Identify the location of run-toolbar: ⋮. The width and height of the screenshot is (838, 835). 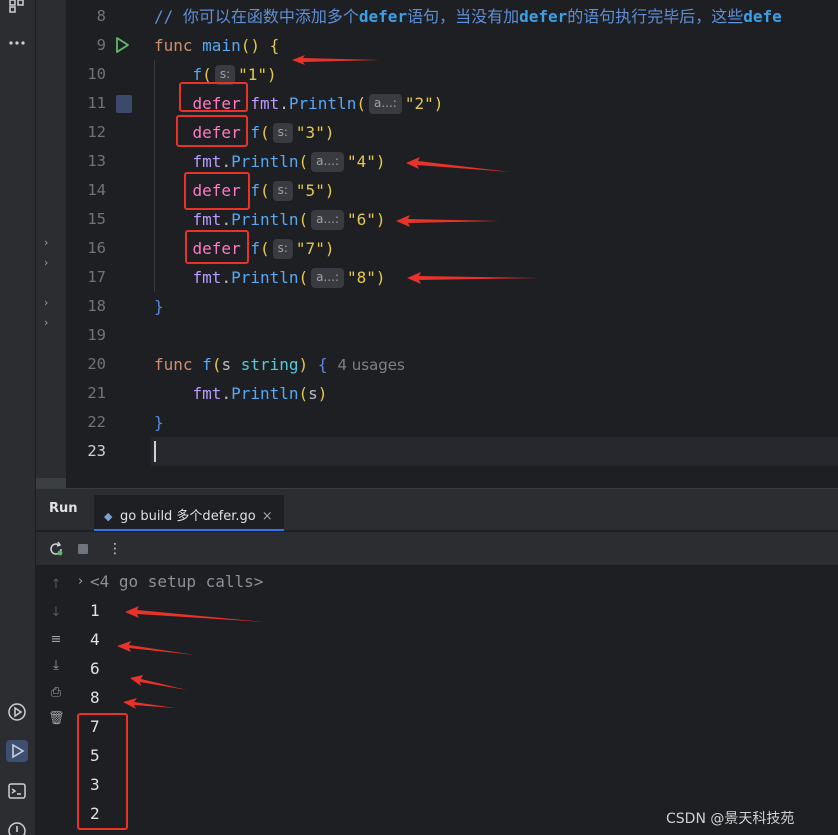
(437, 549).